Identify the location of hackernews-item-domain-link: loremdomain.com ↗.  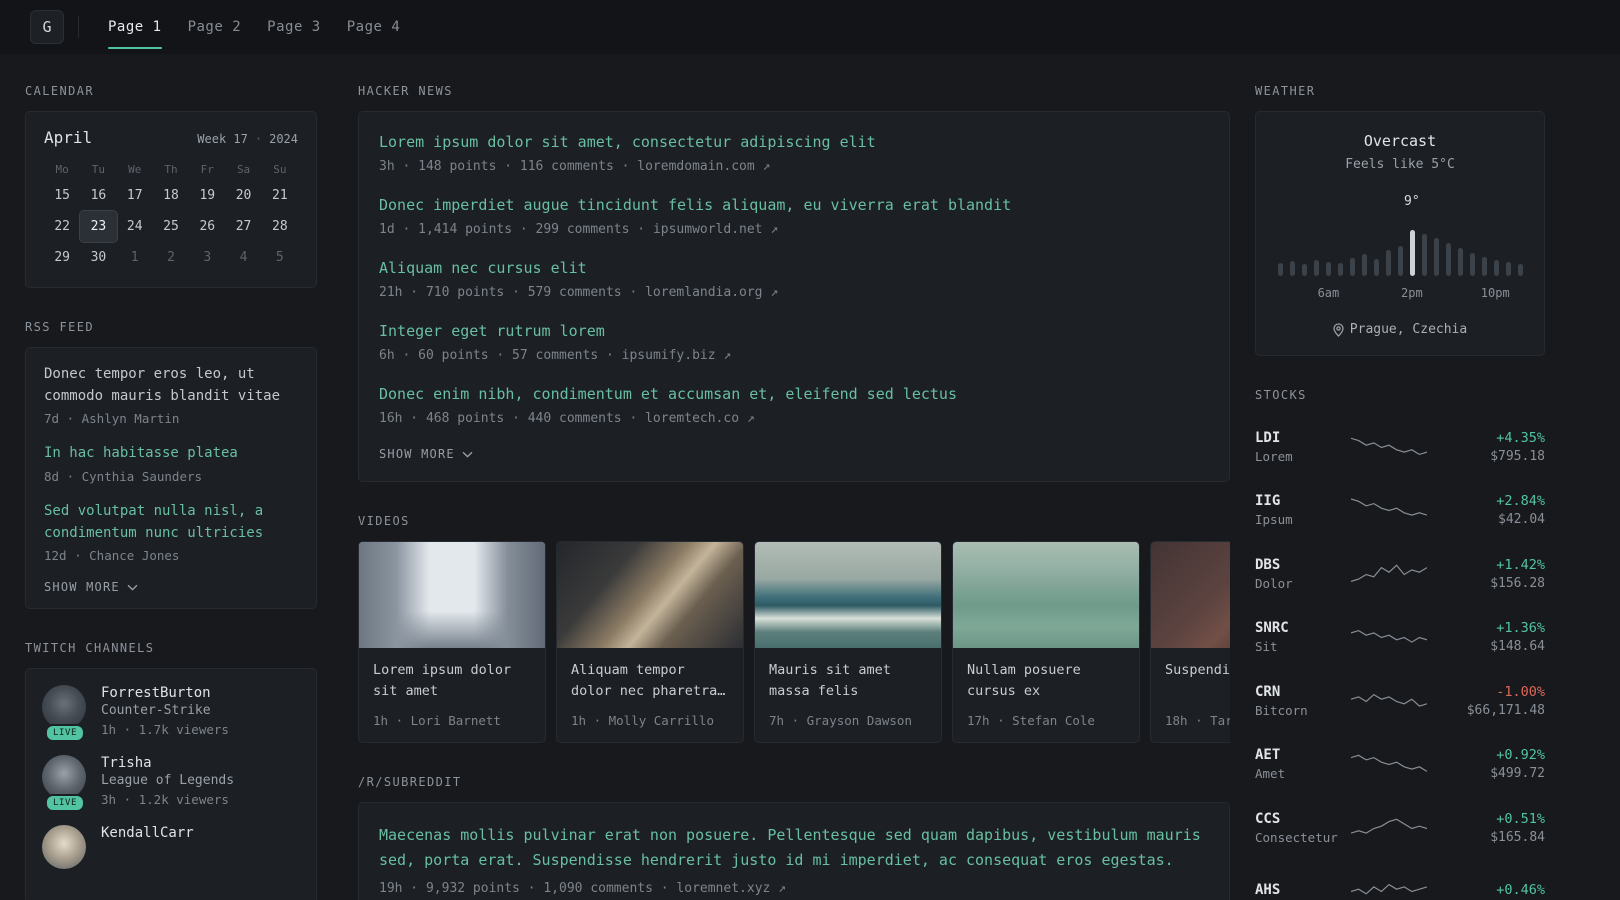
(703, 166).